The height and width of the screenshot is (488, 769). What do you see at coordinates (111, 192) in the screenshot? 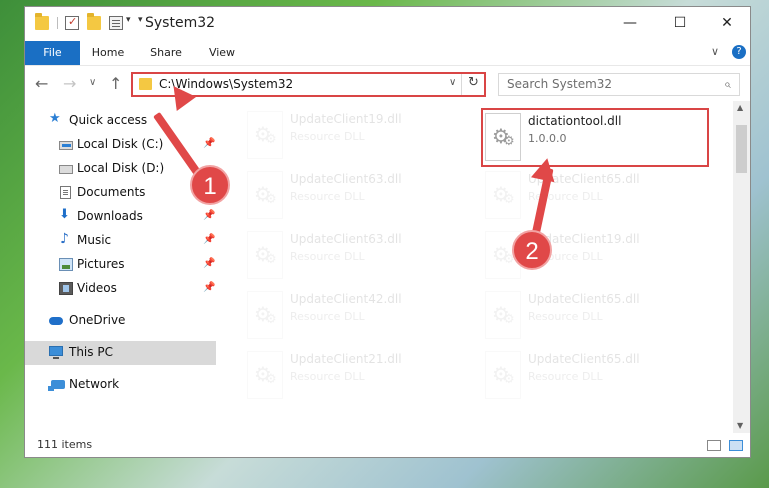
I see `sidebar-item-label: Documents` at bounding box center [111, 192].